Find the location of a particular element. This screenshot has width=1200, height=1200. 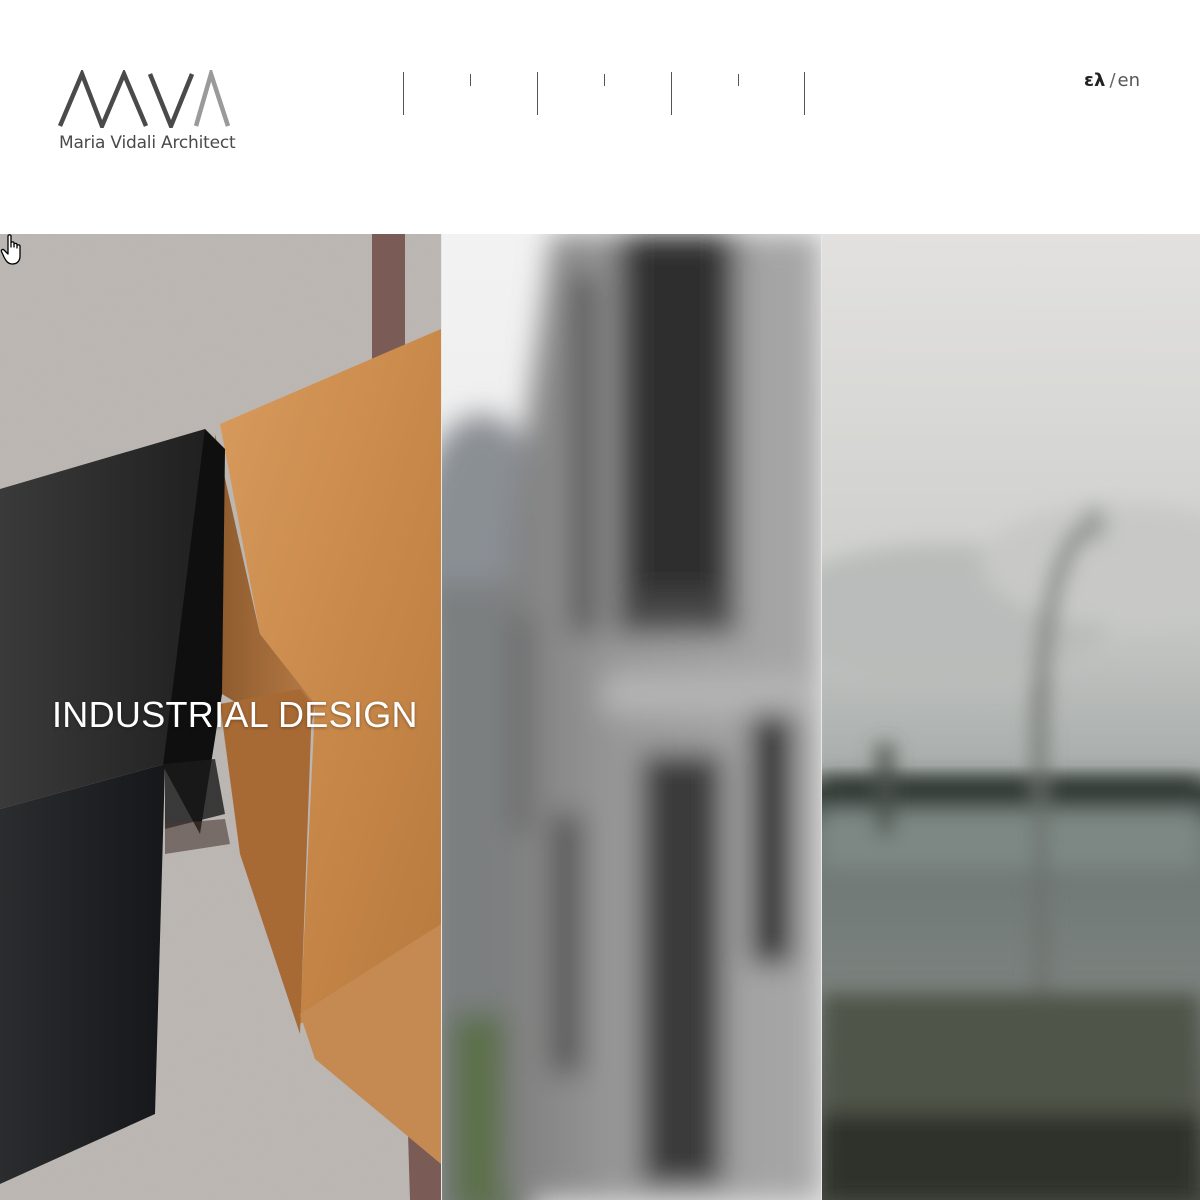

language-english-link: en is located at coordinates (1129, 80).